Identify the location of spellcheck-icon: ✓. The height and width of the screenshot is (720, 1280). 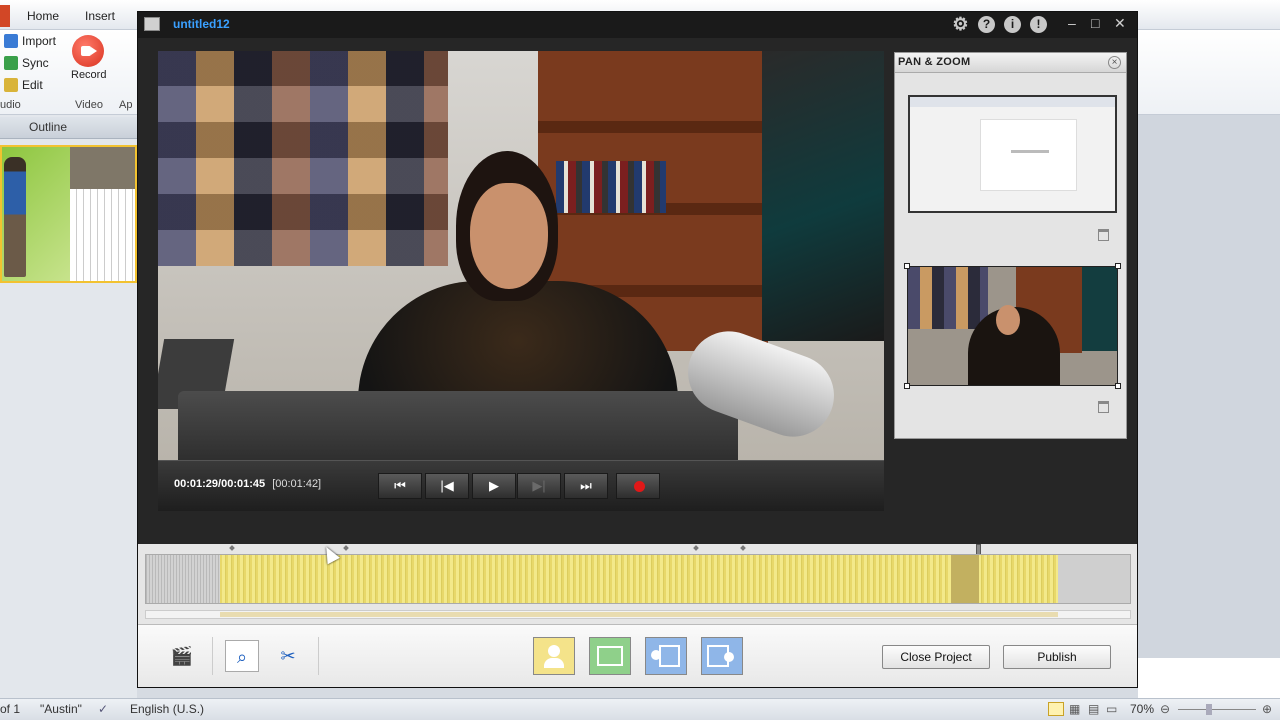
(103, 709).